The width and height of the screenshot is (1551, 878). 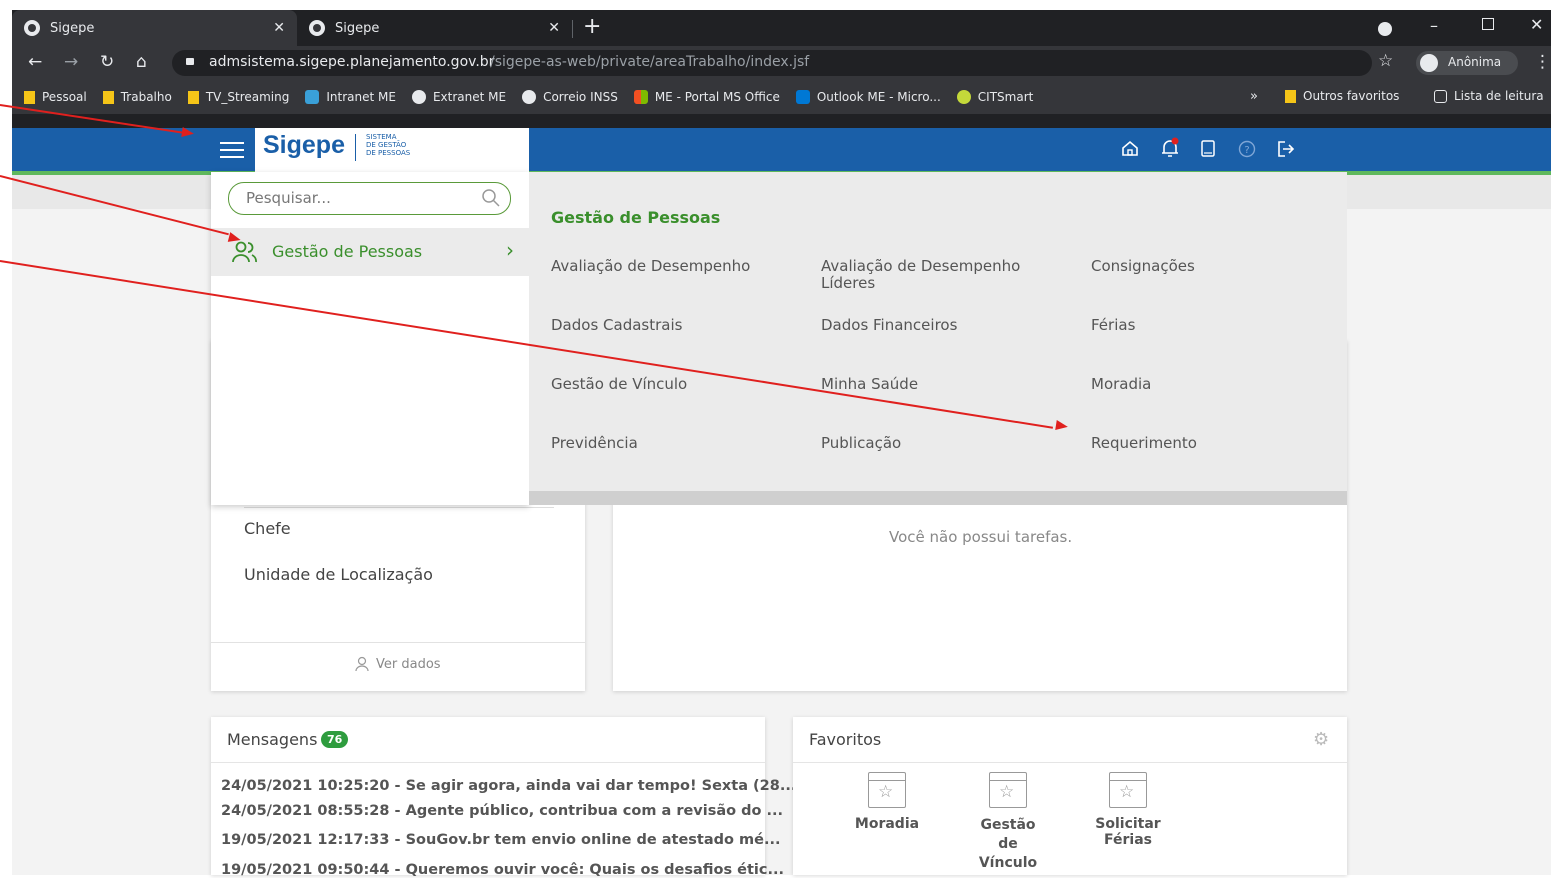 What do you see at coordinates (981, 537) in the screenshot?
I see `tasks-empty-message: Você não possui tarefas.` at bounding box center [981, 537].